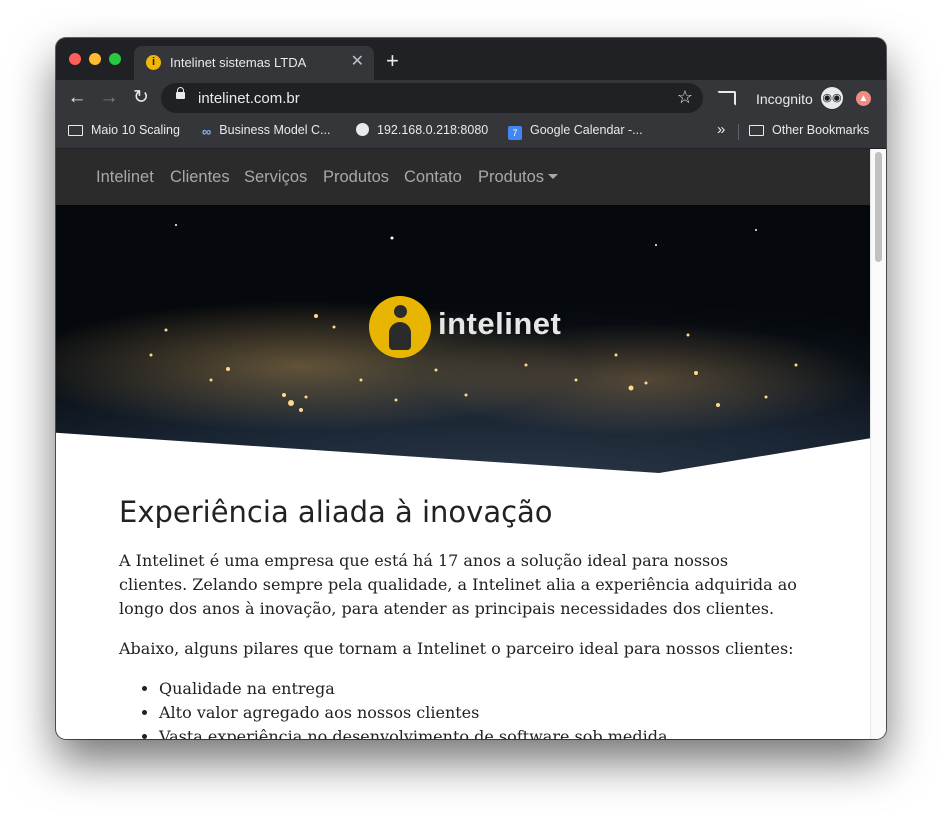 This screenshot has height=813, width=942. What do you see at coordinates (75, 59) in the screenshot?
I see `close-window-button` at bounding box center [75, 59].